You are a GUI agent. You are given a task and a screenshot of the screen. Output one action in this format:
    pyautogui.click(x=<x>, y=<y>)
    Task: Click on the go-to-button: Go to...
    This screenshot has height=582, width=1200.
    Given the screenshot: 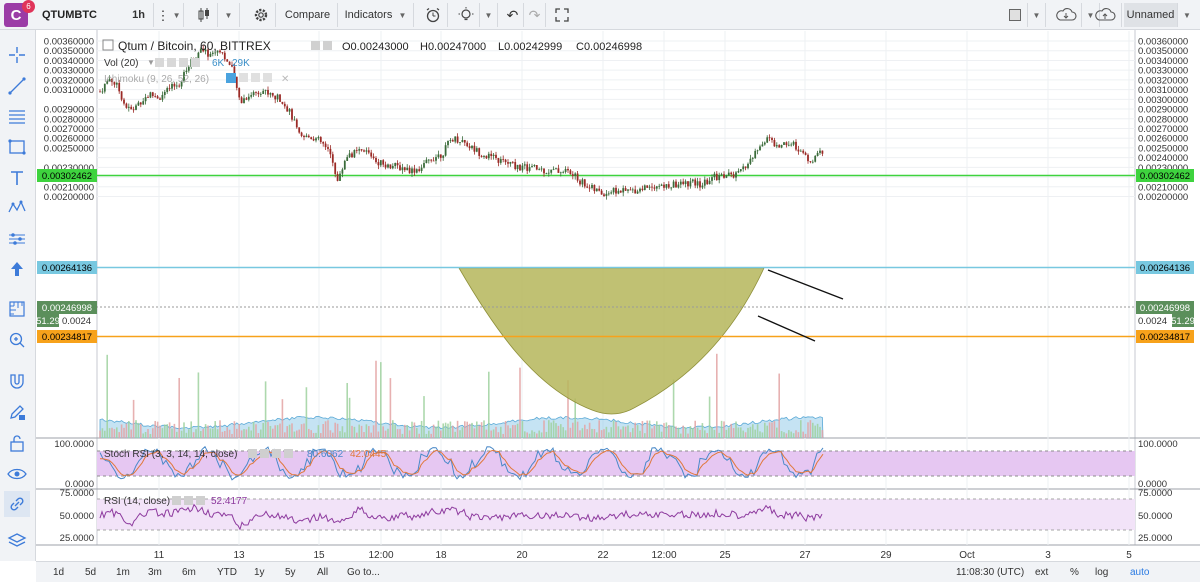 What is the action you would take?
    pyautogui.click(x=363, y=572)
    